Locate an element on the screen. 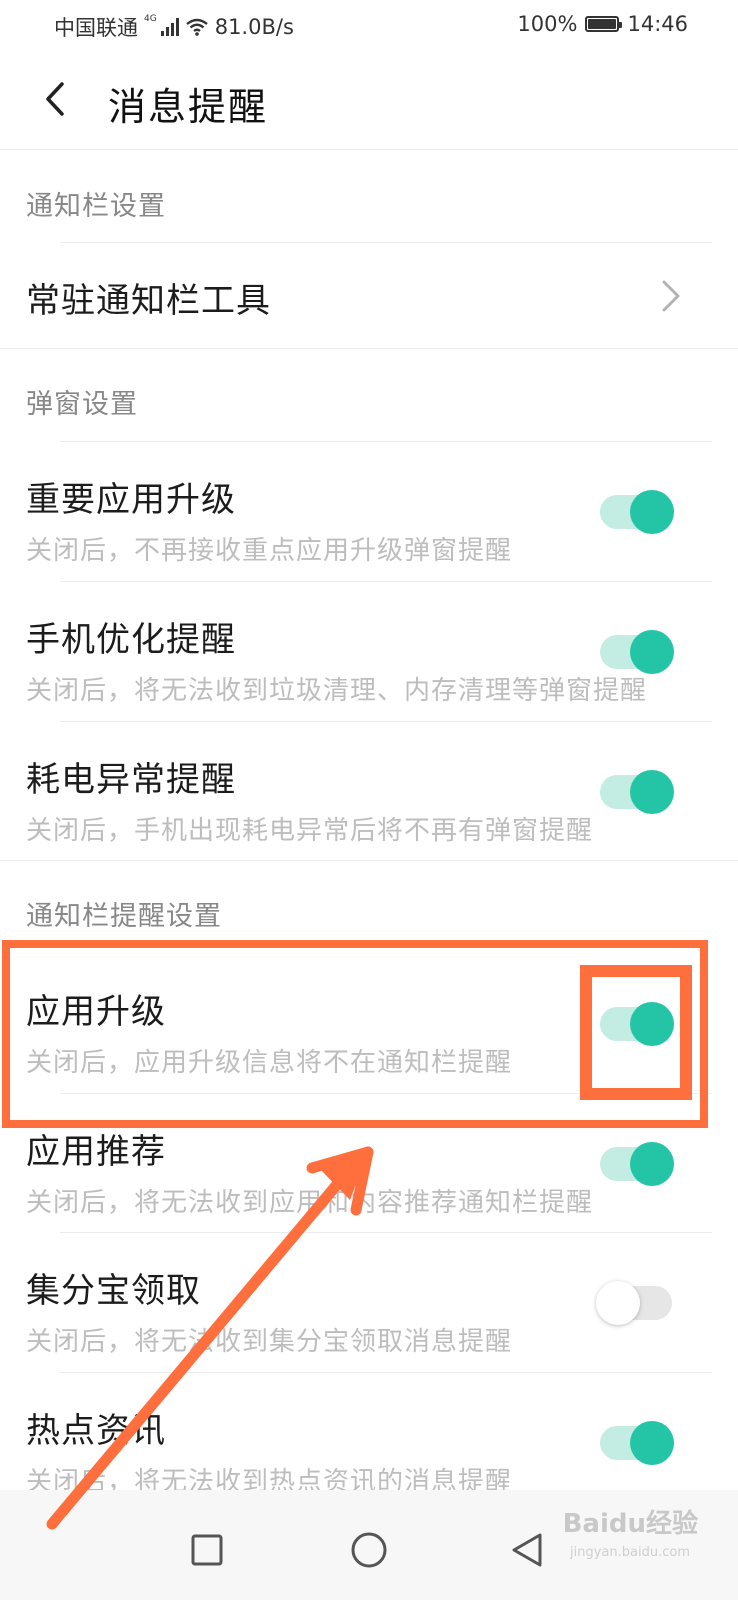 The width and height of the screenshot is (738, 1600). toggle-hot-news is located at coordinates (637, 1443).